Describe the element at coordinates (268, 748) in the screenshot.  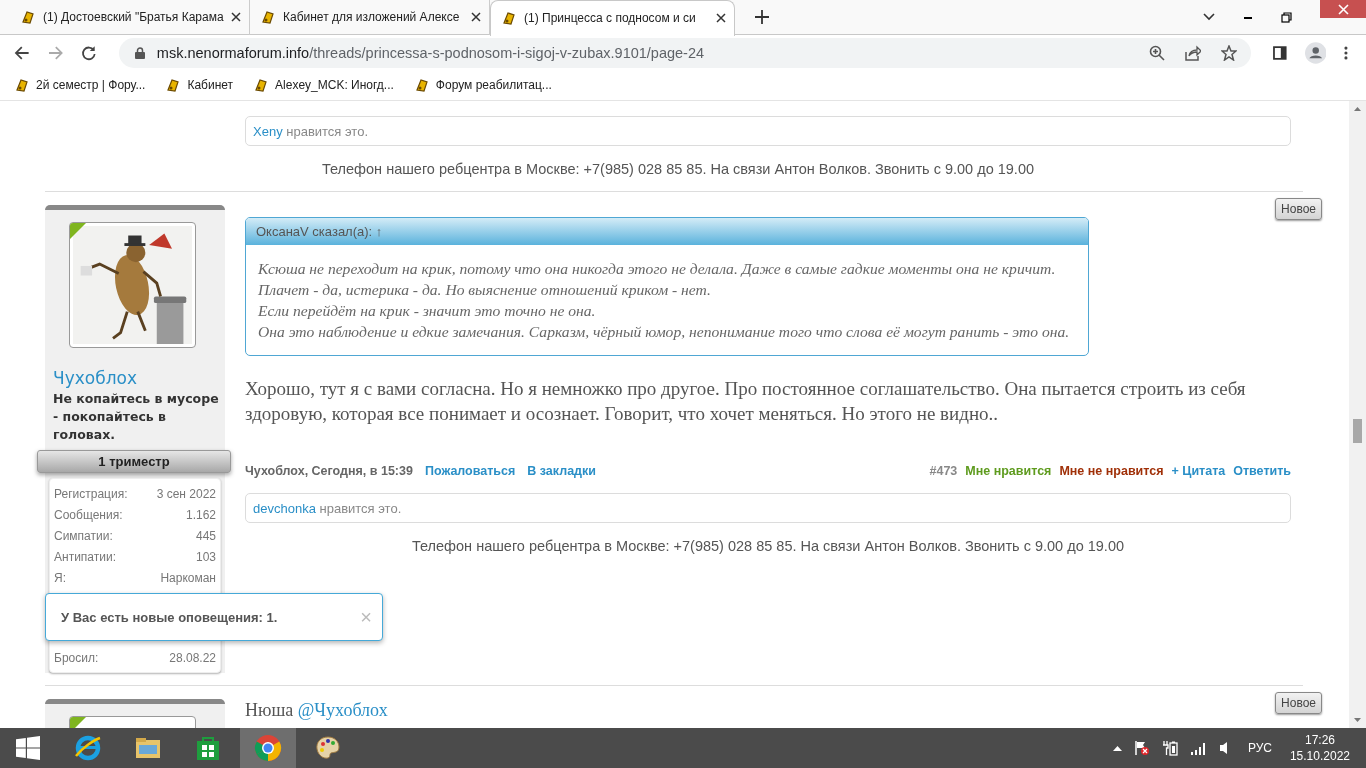
I see `chrome-icon` at that location.